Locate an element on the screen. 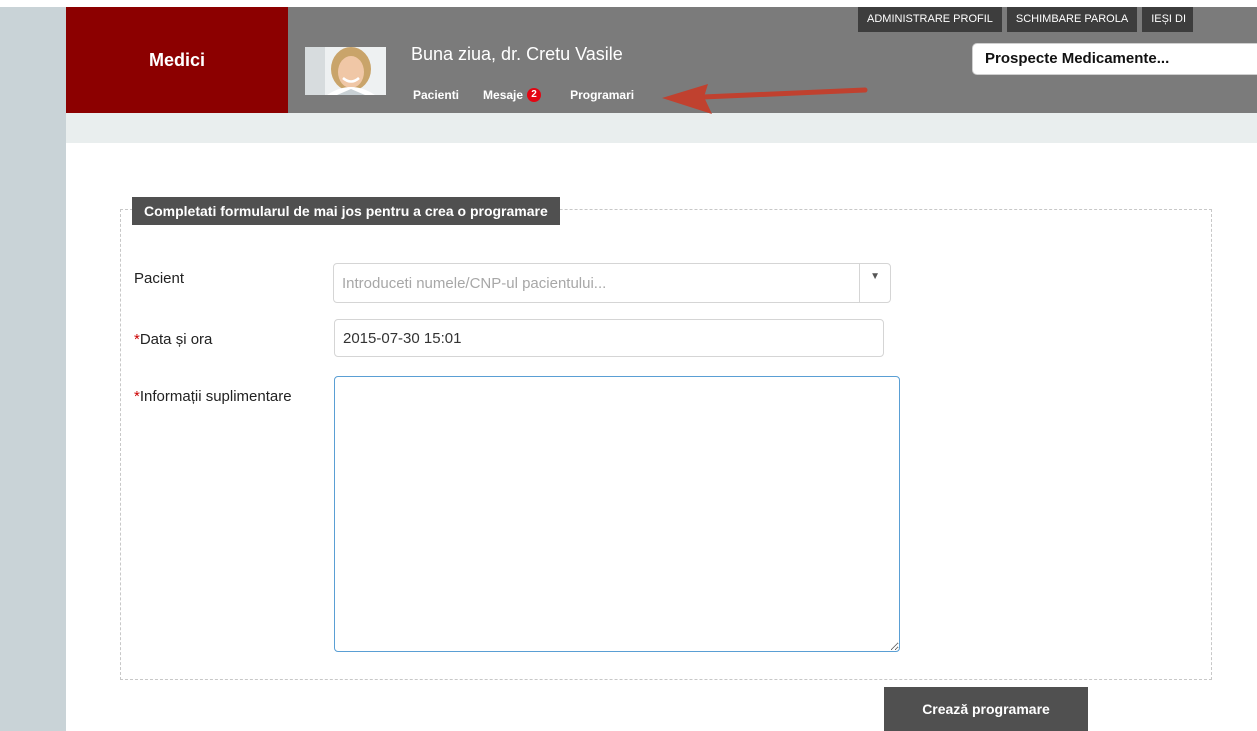 The image size is (1257, 731). messages-count-badge: 2 is located at coordinates (534, 95).